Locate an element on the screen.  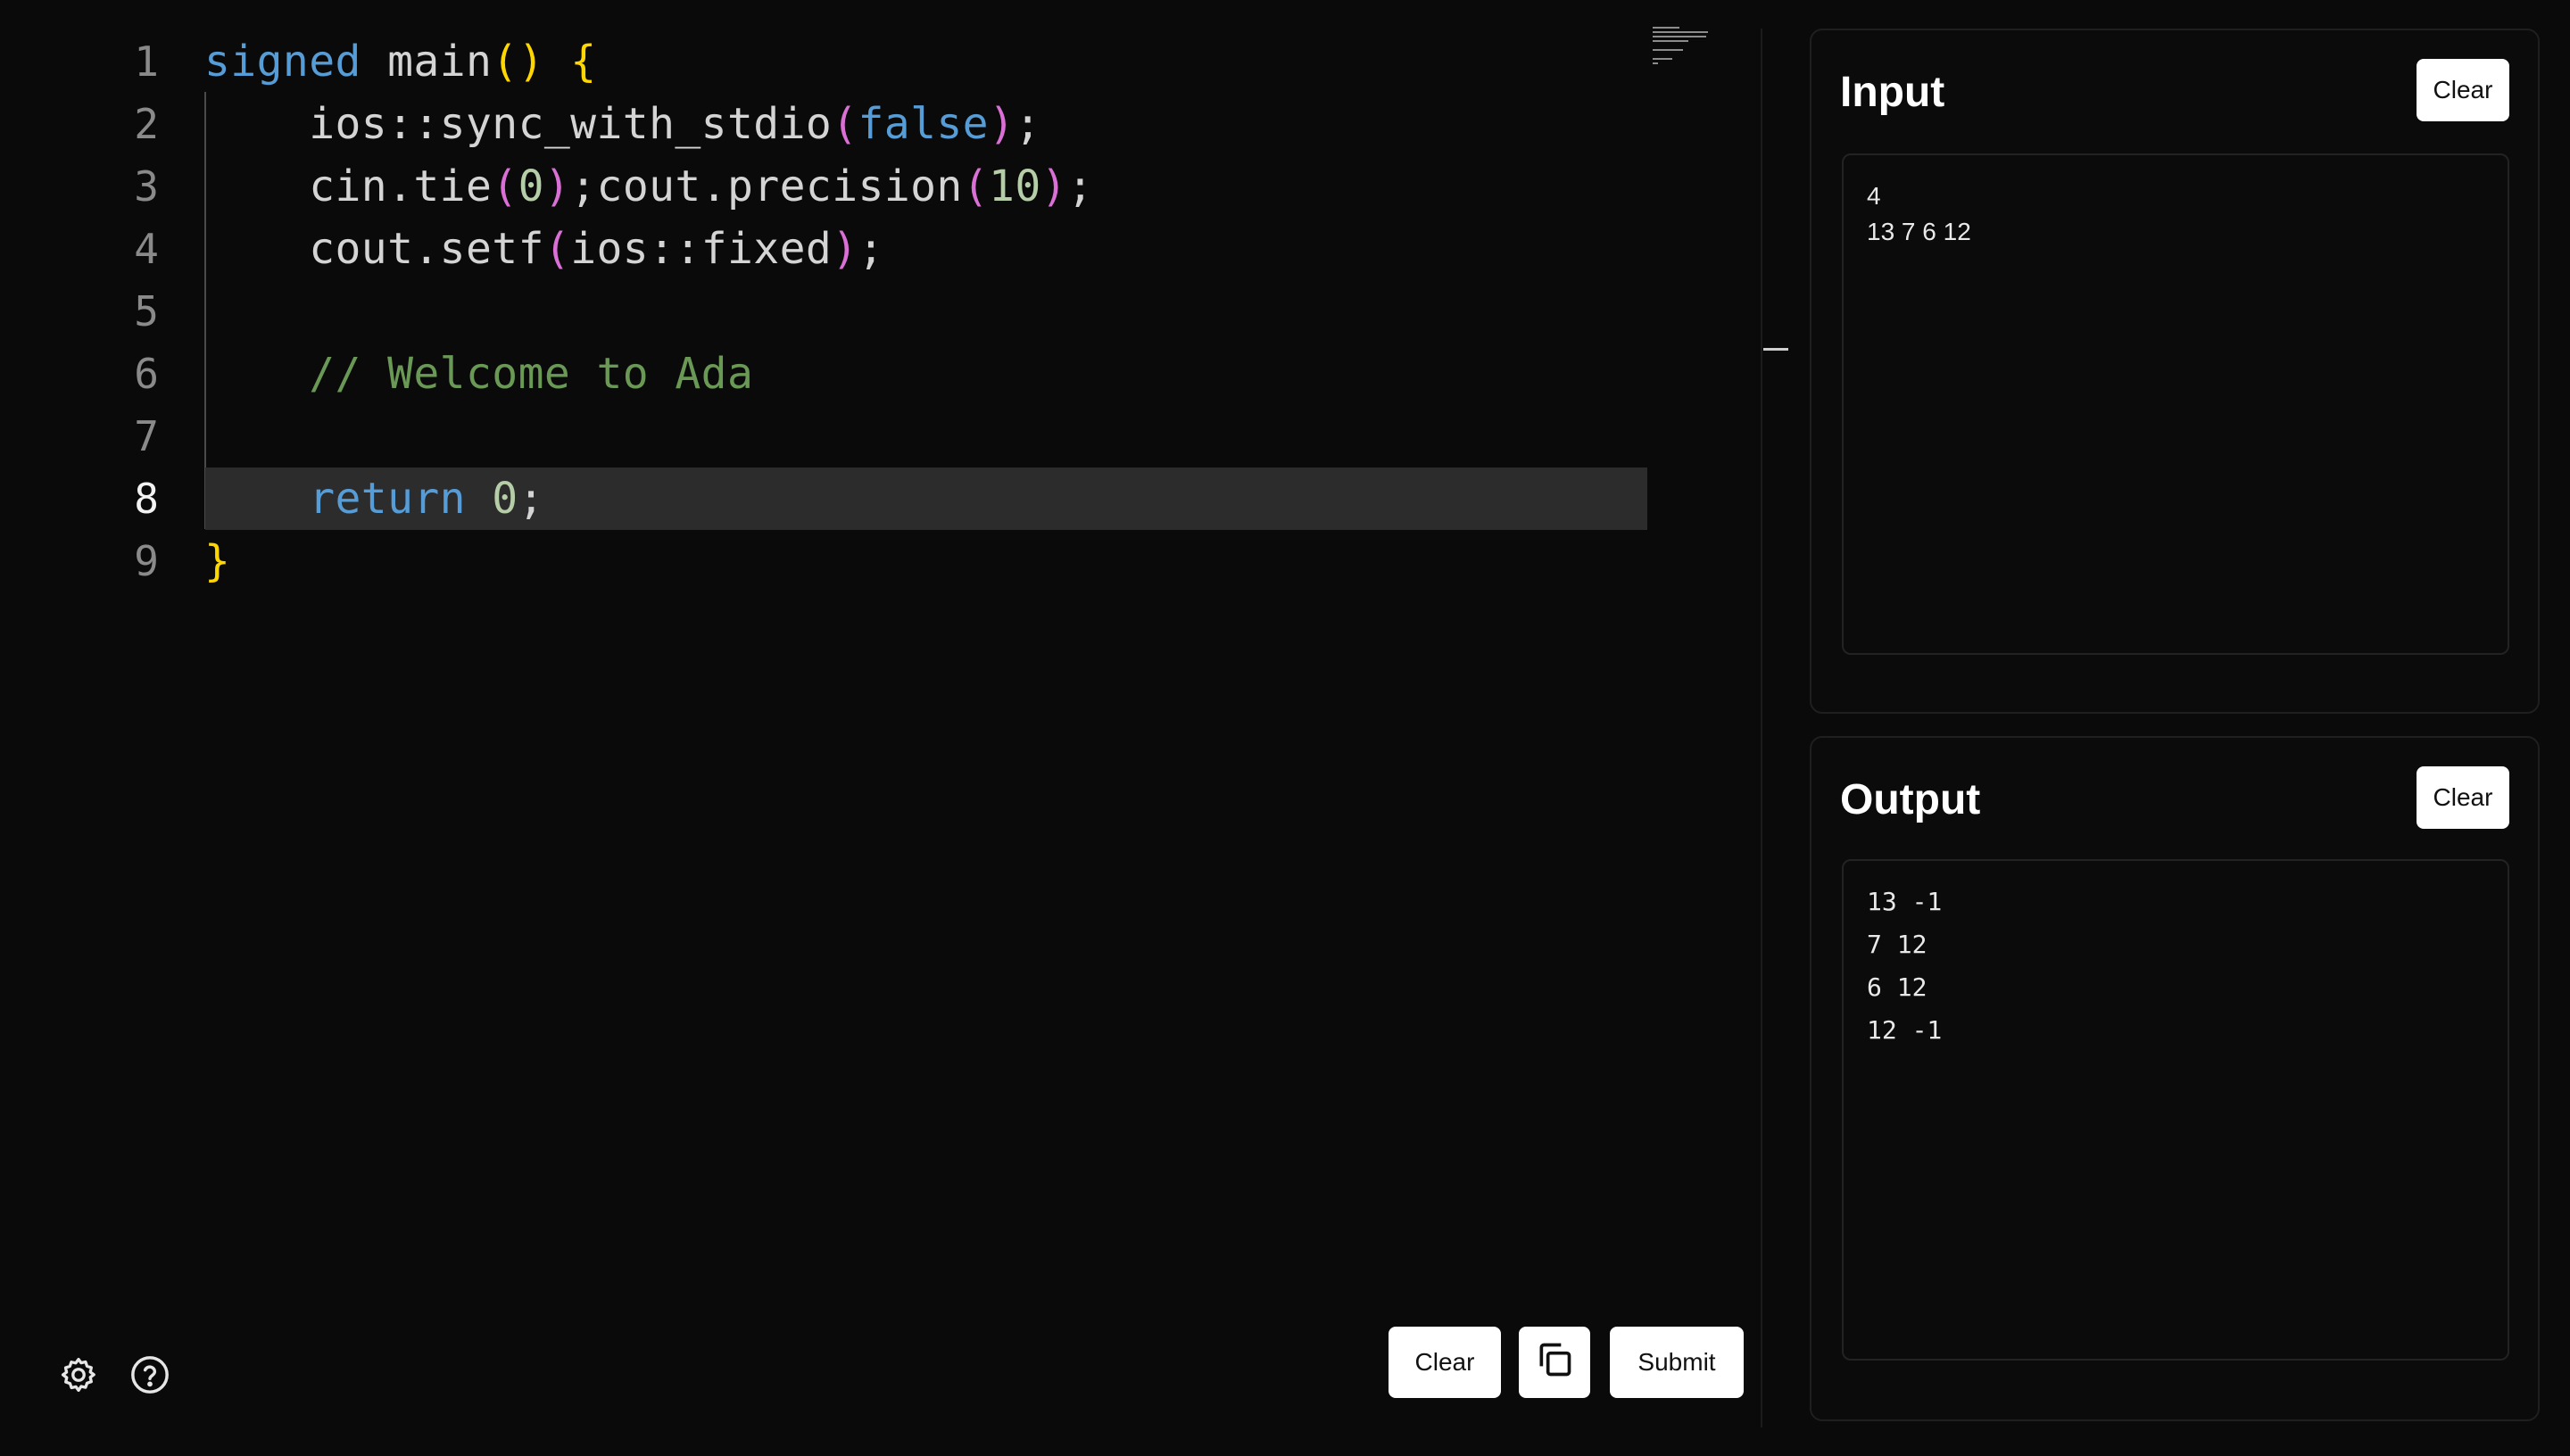
code-token: ;cout.precision is located at coordinates (766, 186).